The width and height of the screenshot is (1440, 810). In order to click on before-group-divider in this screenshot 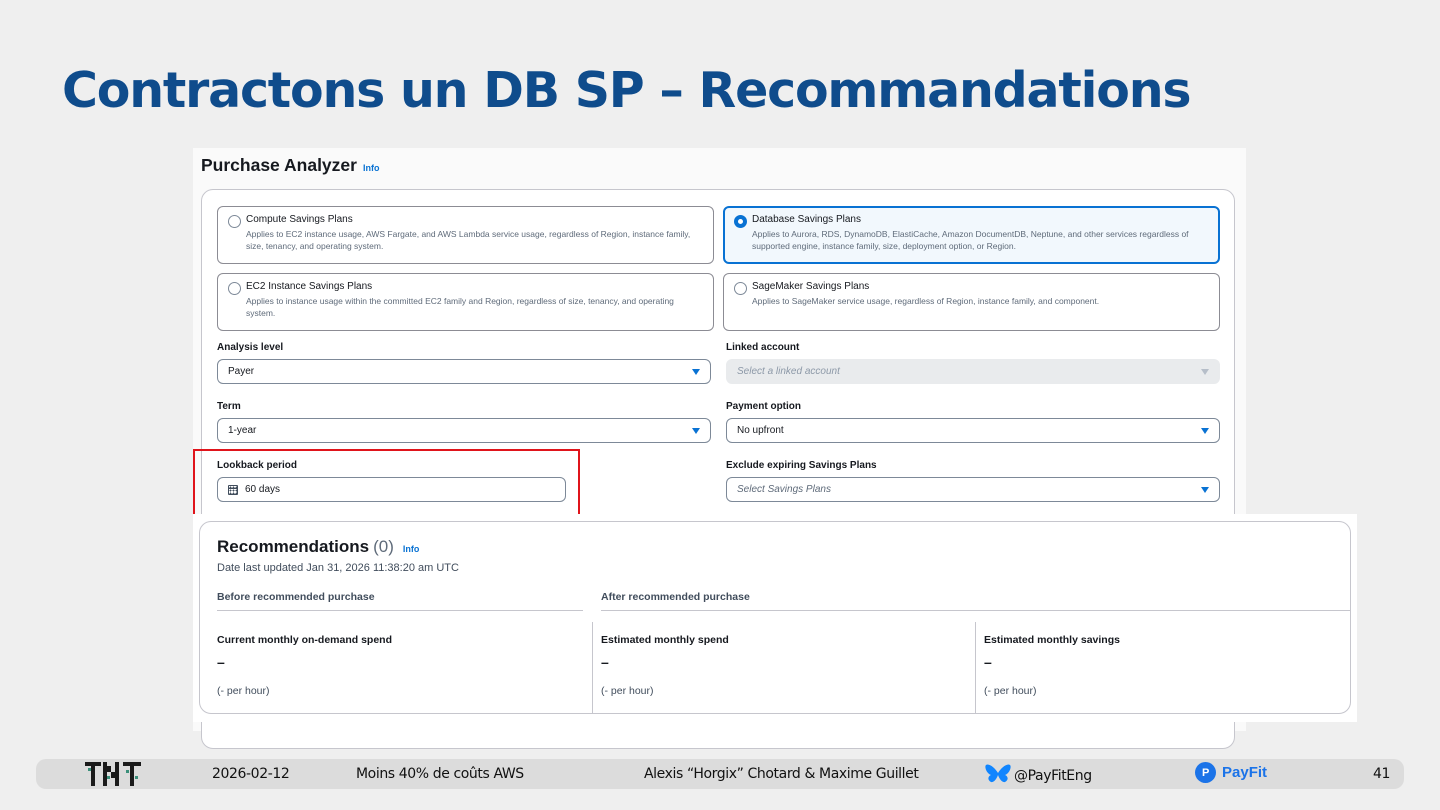, I will do `click(400, 610)`.